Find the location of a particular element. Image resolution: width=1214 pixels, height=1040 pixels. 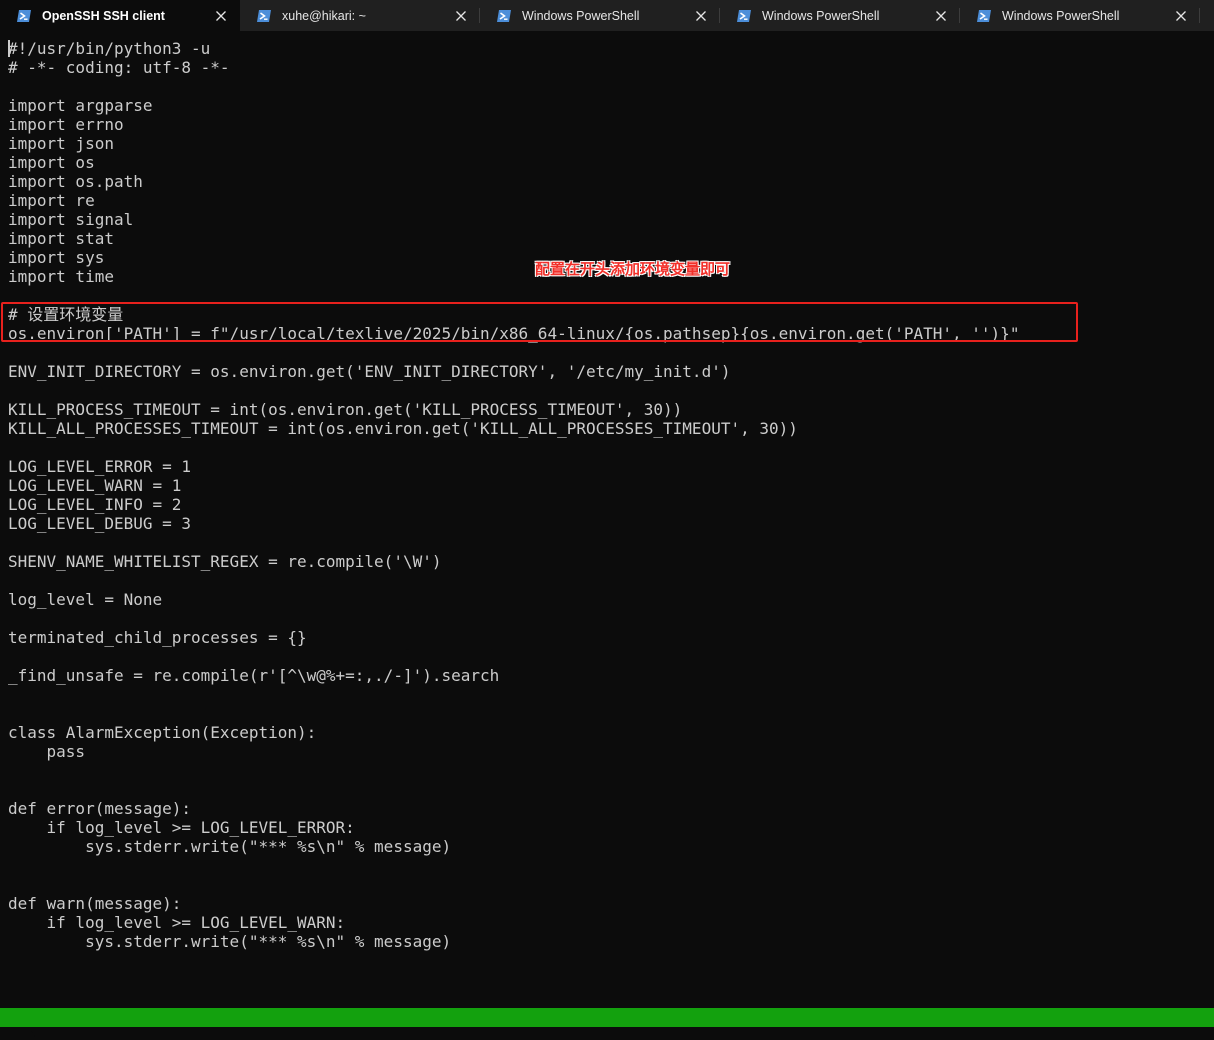

tab-title: OpenSSH SSH client is located at coordinates (103, 15).